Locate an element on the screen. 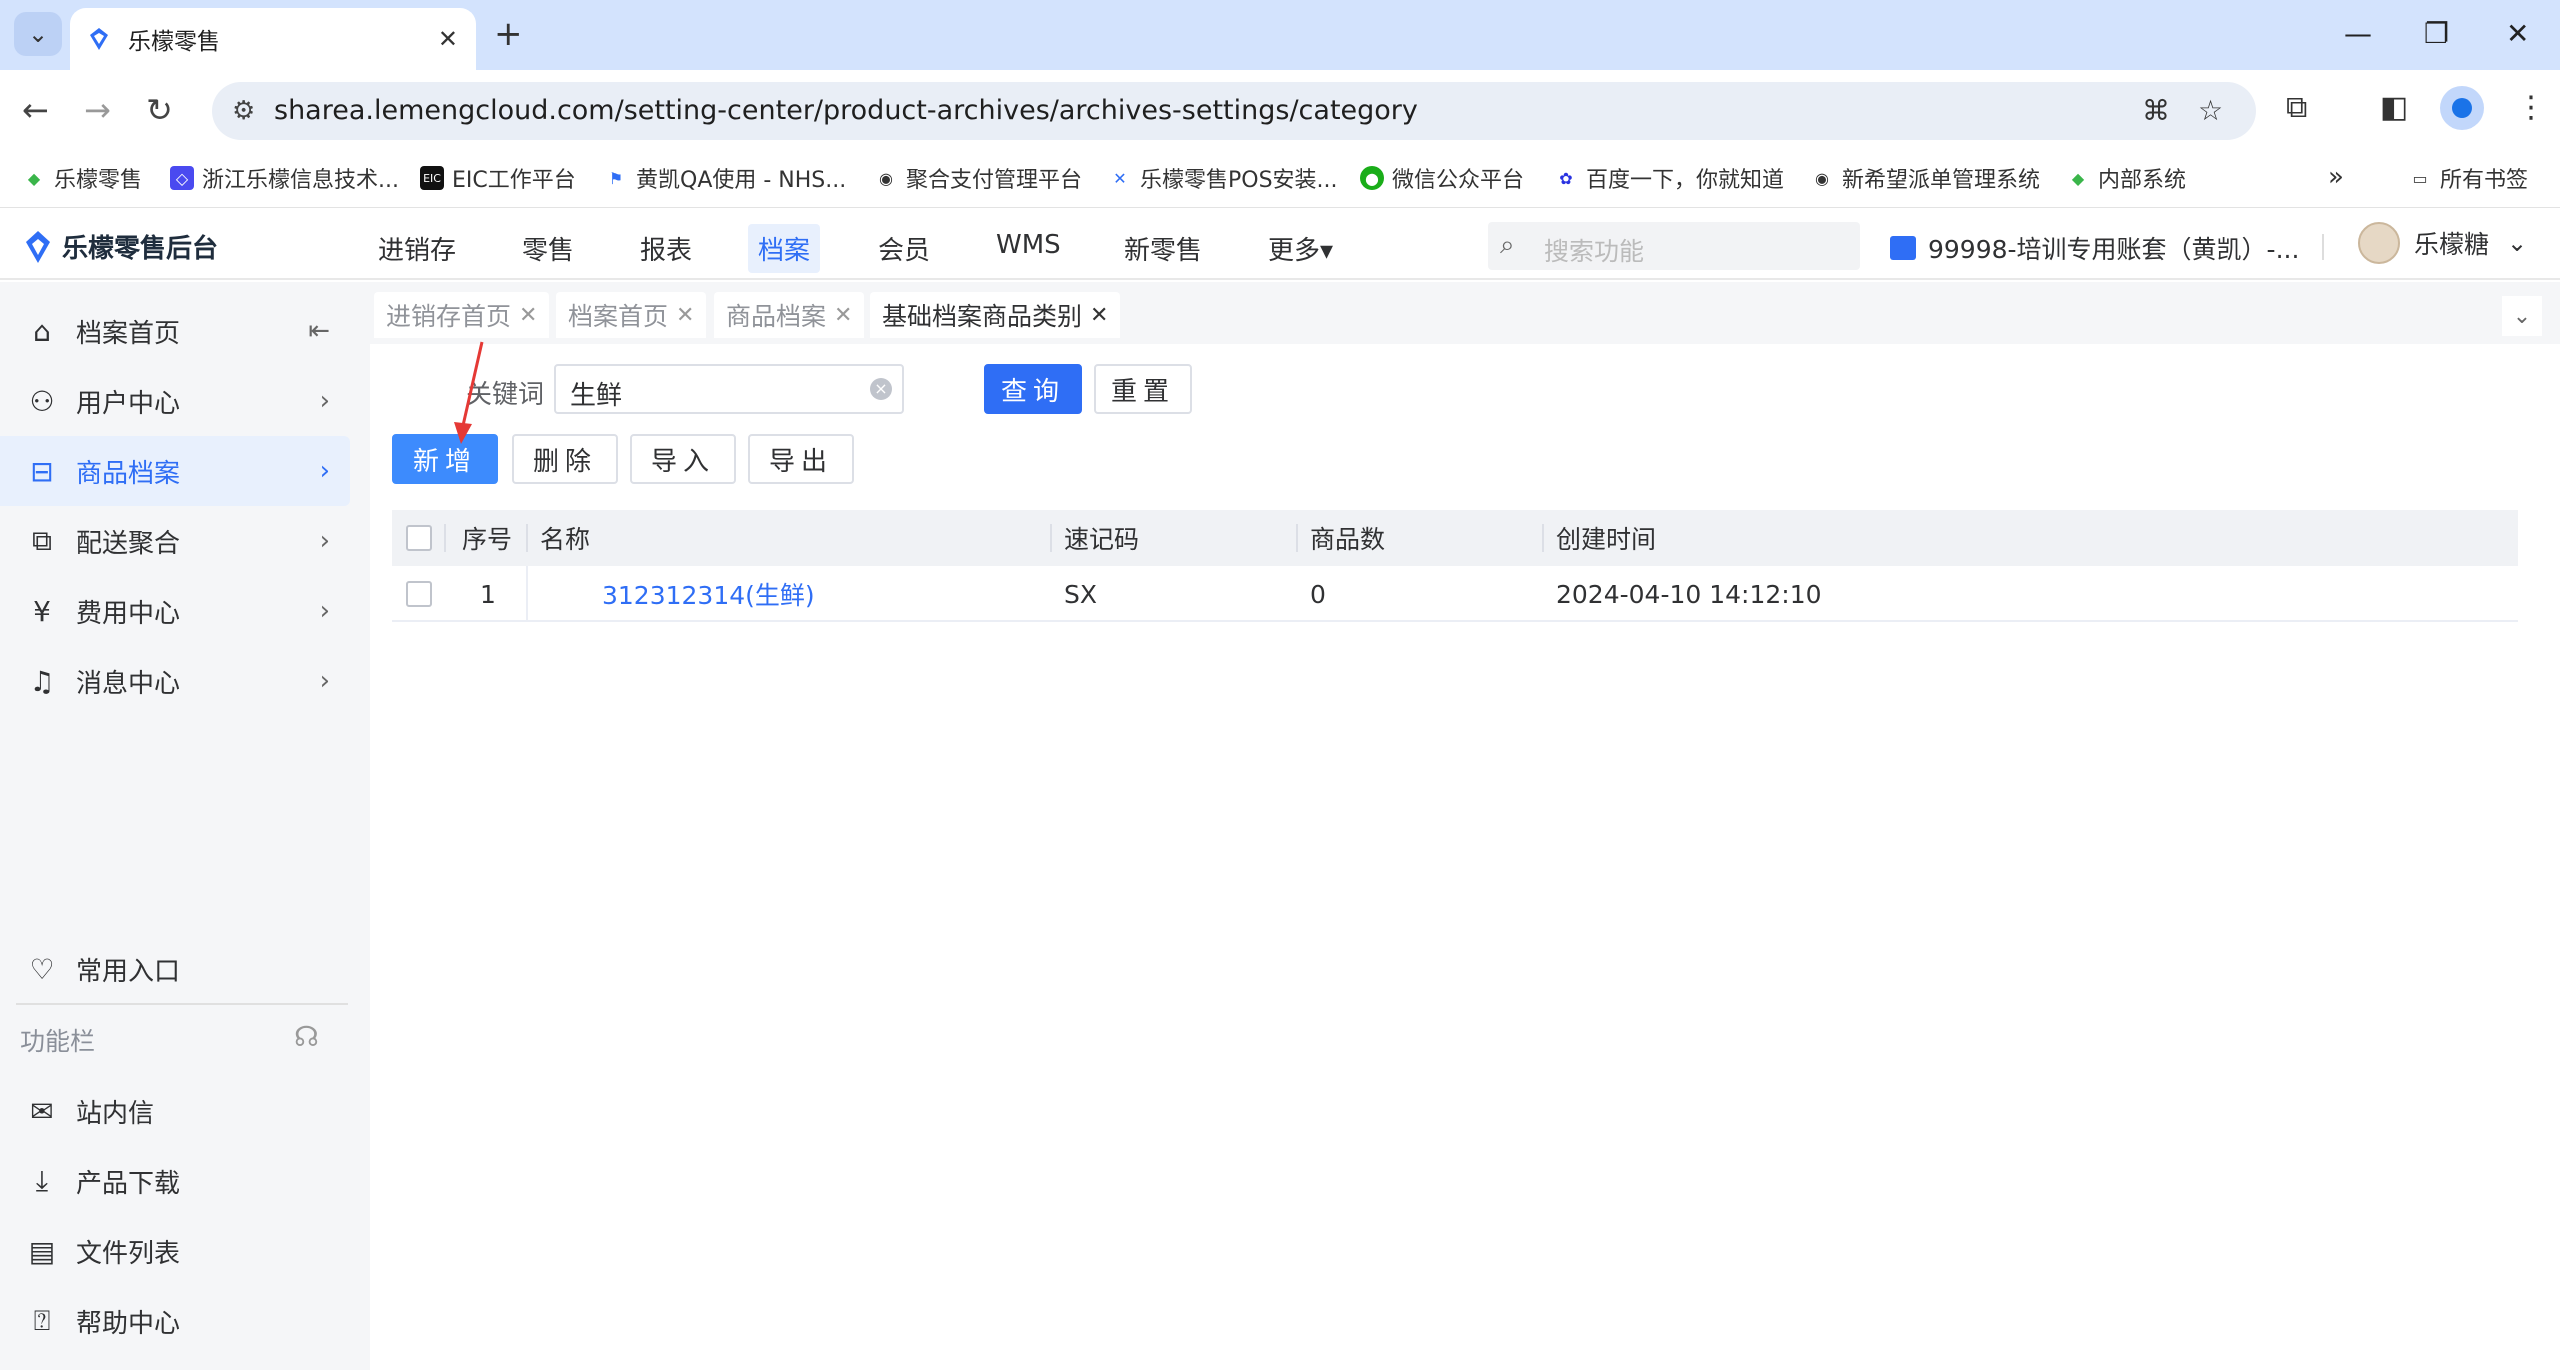  sidebar-item-inbox: ✉ 站内信 is located at coordinates (175, 1111).